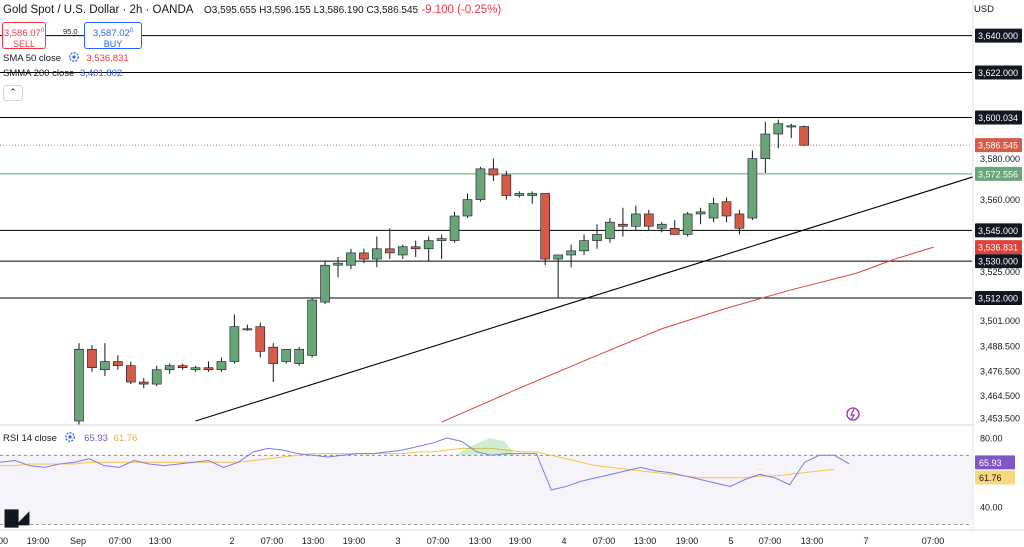 This screenshot has width=1024, height=547. I want to click on sma50-price-tag-label: 3,536.831, so click(998, 248).